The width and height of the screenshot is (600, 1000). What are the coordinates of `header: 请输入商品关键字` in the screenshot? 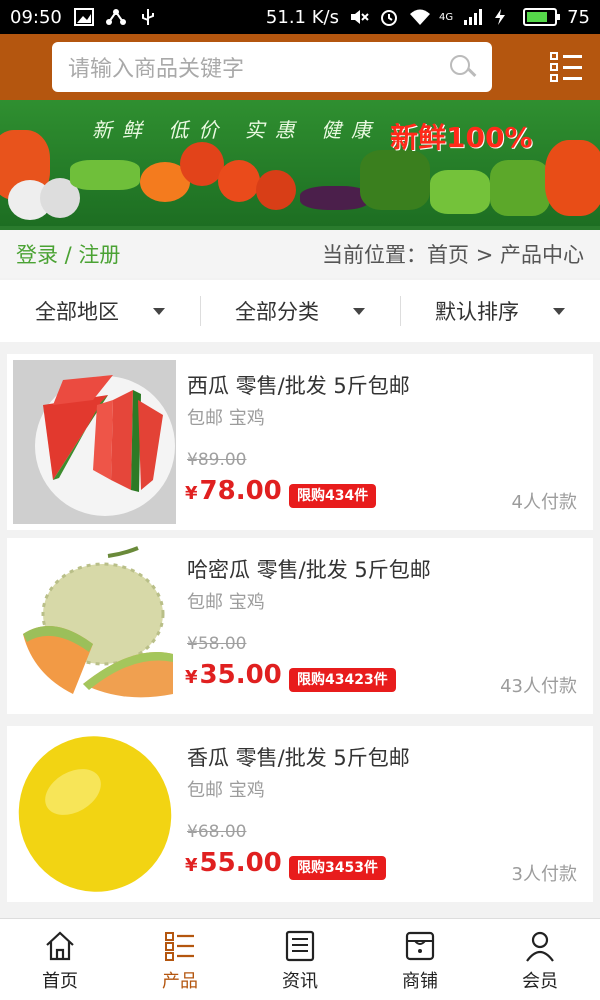 It's located at (300, 67).